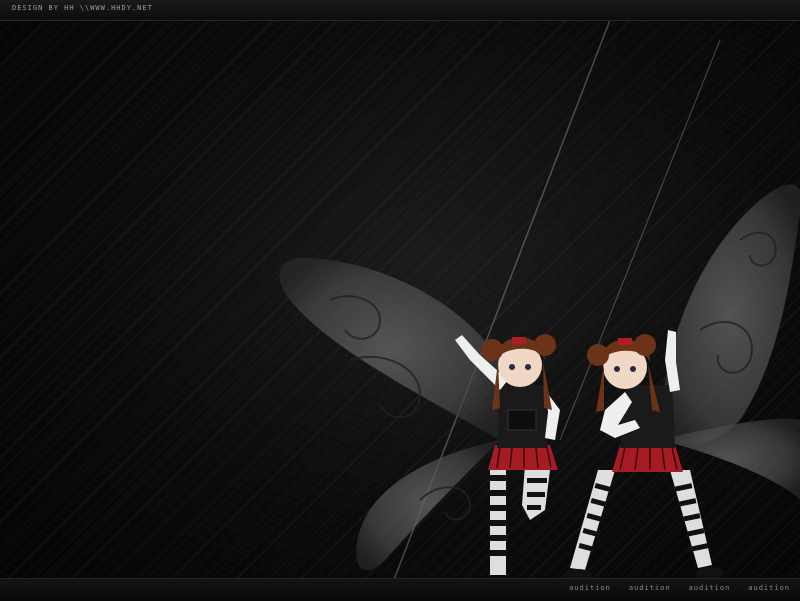 The width and height of the screenshot is (800, 601). I want to click on design-credit: DESIGN BY HH \\WWW.HHDY.NET, so click(82, 8).